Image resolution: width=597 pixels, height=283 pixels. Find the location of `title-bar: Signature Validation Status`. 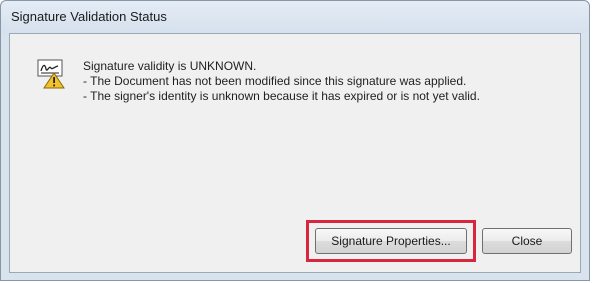

title-bar: Signature Validation Status is located at coordinates (295, 17).